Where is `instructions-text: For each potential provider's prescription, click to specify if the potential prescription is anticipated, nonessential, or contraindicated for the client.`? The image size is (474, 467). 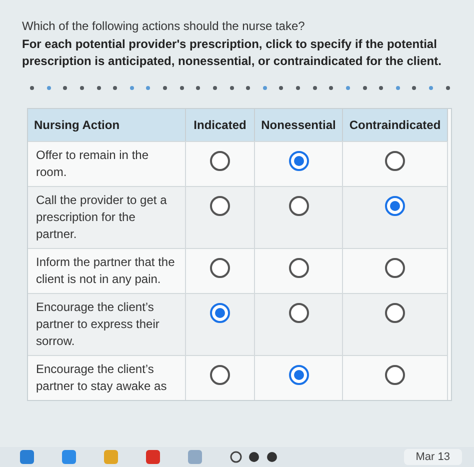
instructions-text: For each potential provider's prescription, click to specify if the potential prescription is anticipated, nonessential, or contraindicated for the client. is located at coordinates (232, 53).